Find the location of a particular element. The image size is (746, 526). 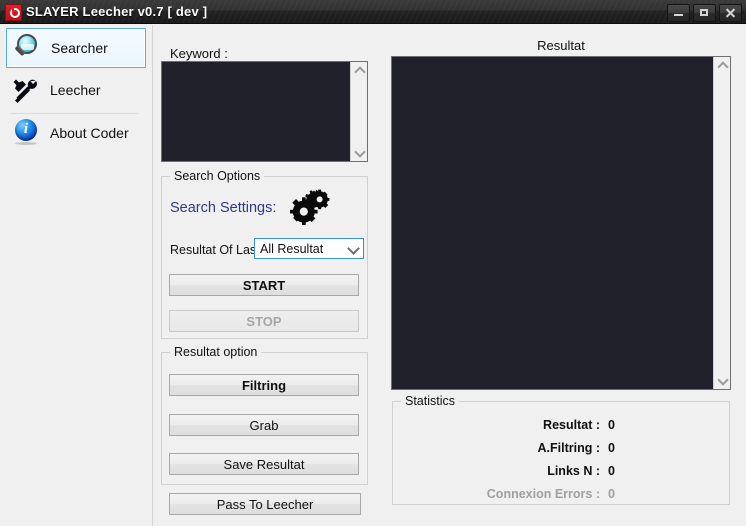

sidebar-item-leecher: Leecher is located at coordinates (76, 90).